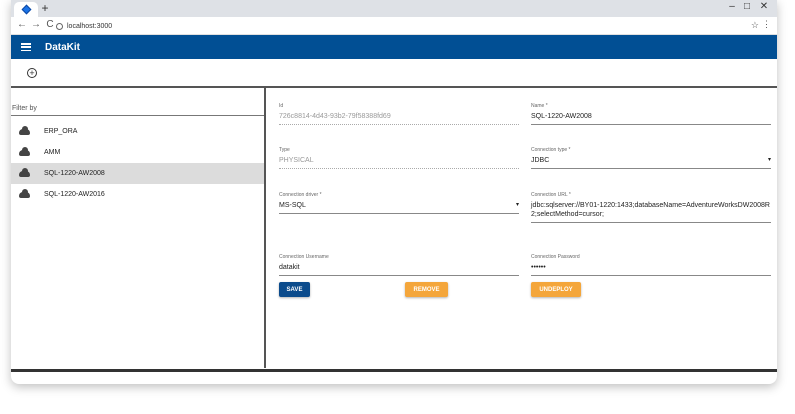 This screenshot has width=795, height=414. I want to click on browser-menu-icon: ⋮, so click(766, 24).